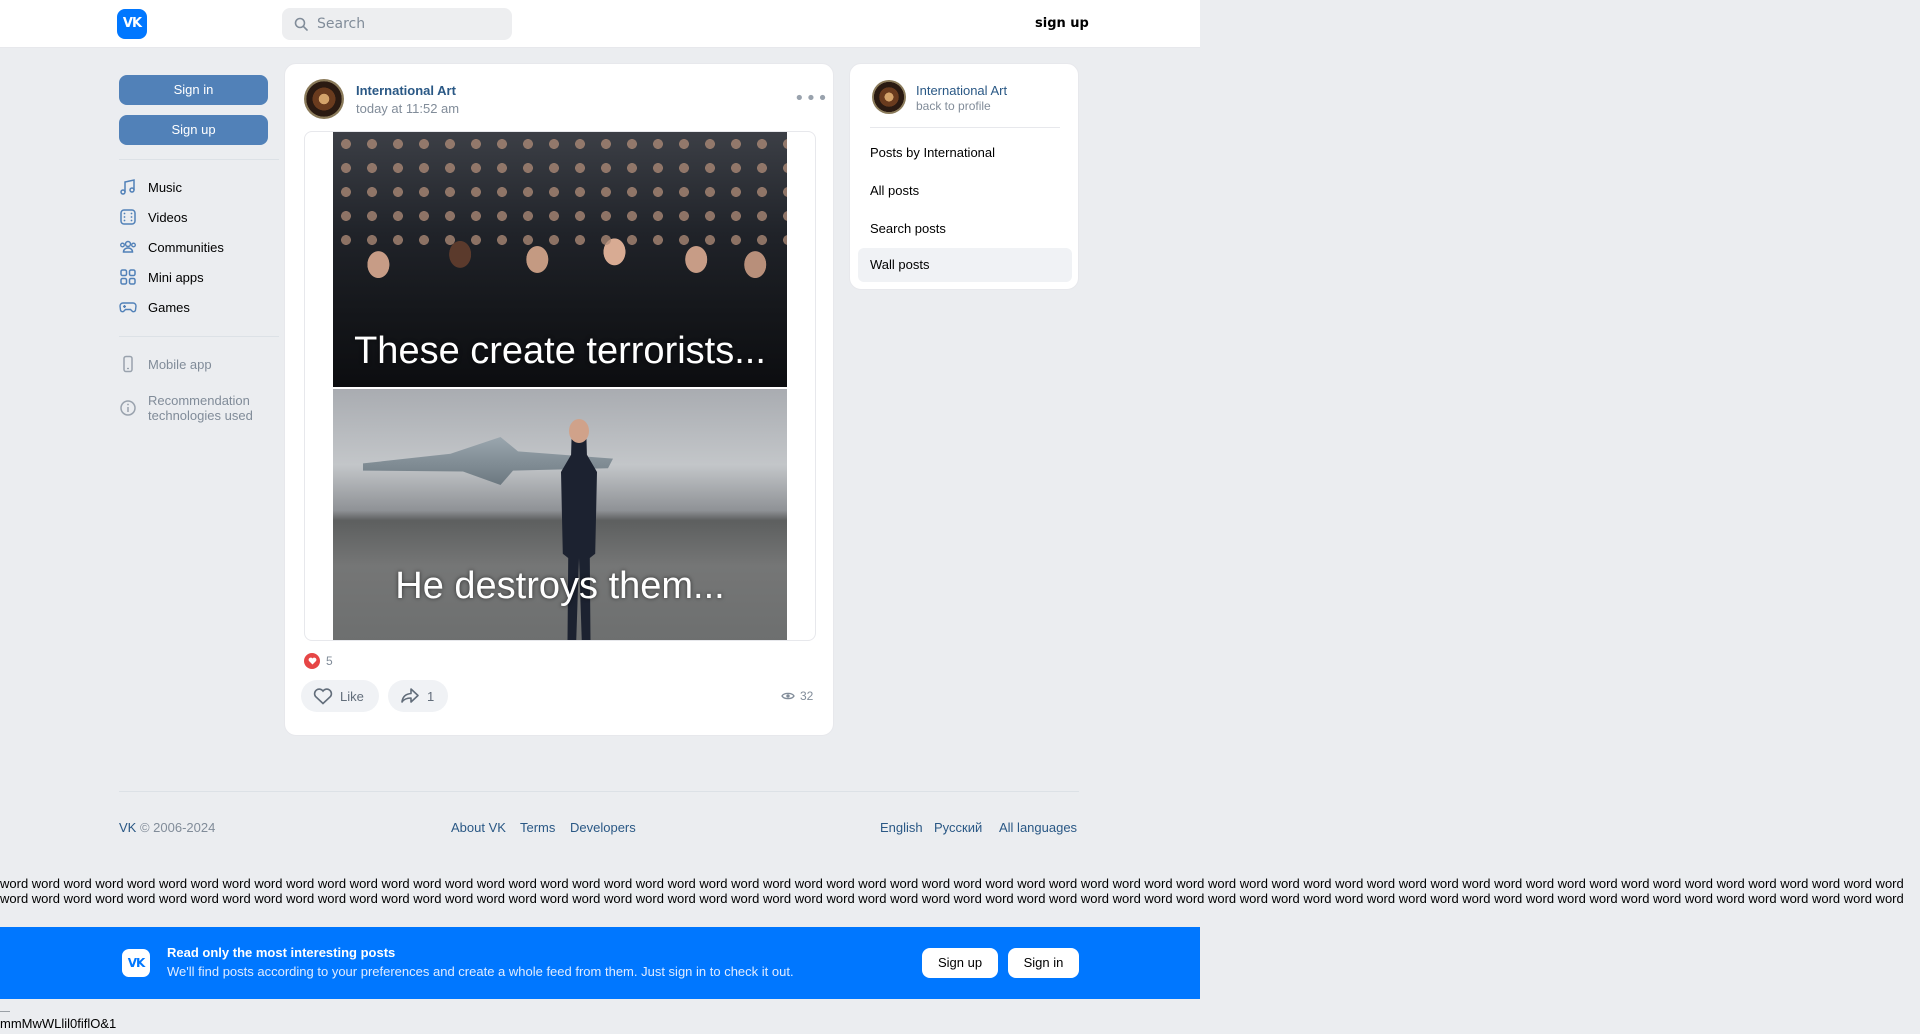 The width and height of the screenshot is (1920, 1034). I want to click on reactions-count: 5, so click(329, 661).